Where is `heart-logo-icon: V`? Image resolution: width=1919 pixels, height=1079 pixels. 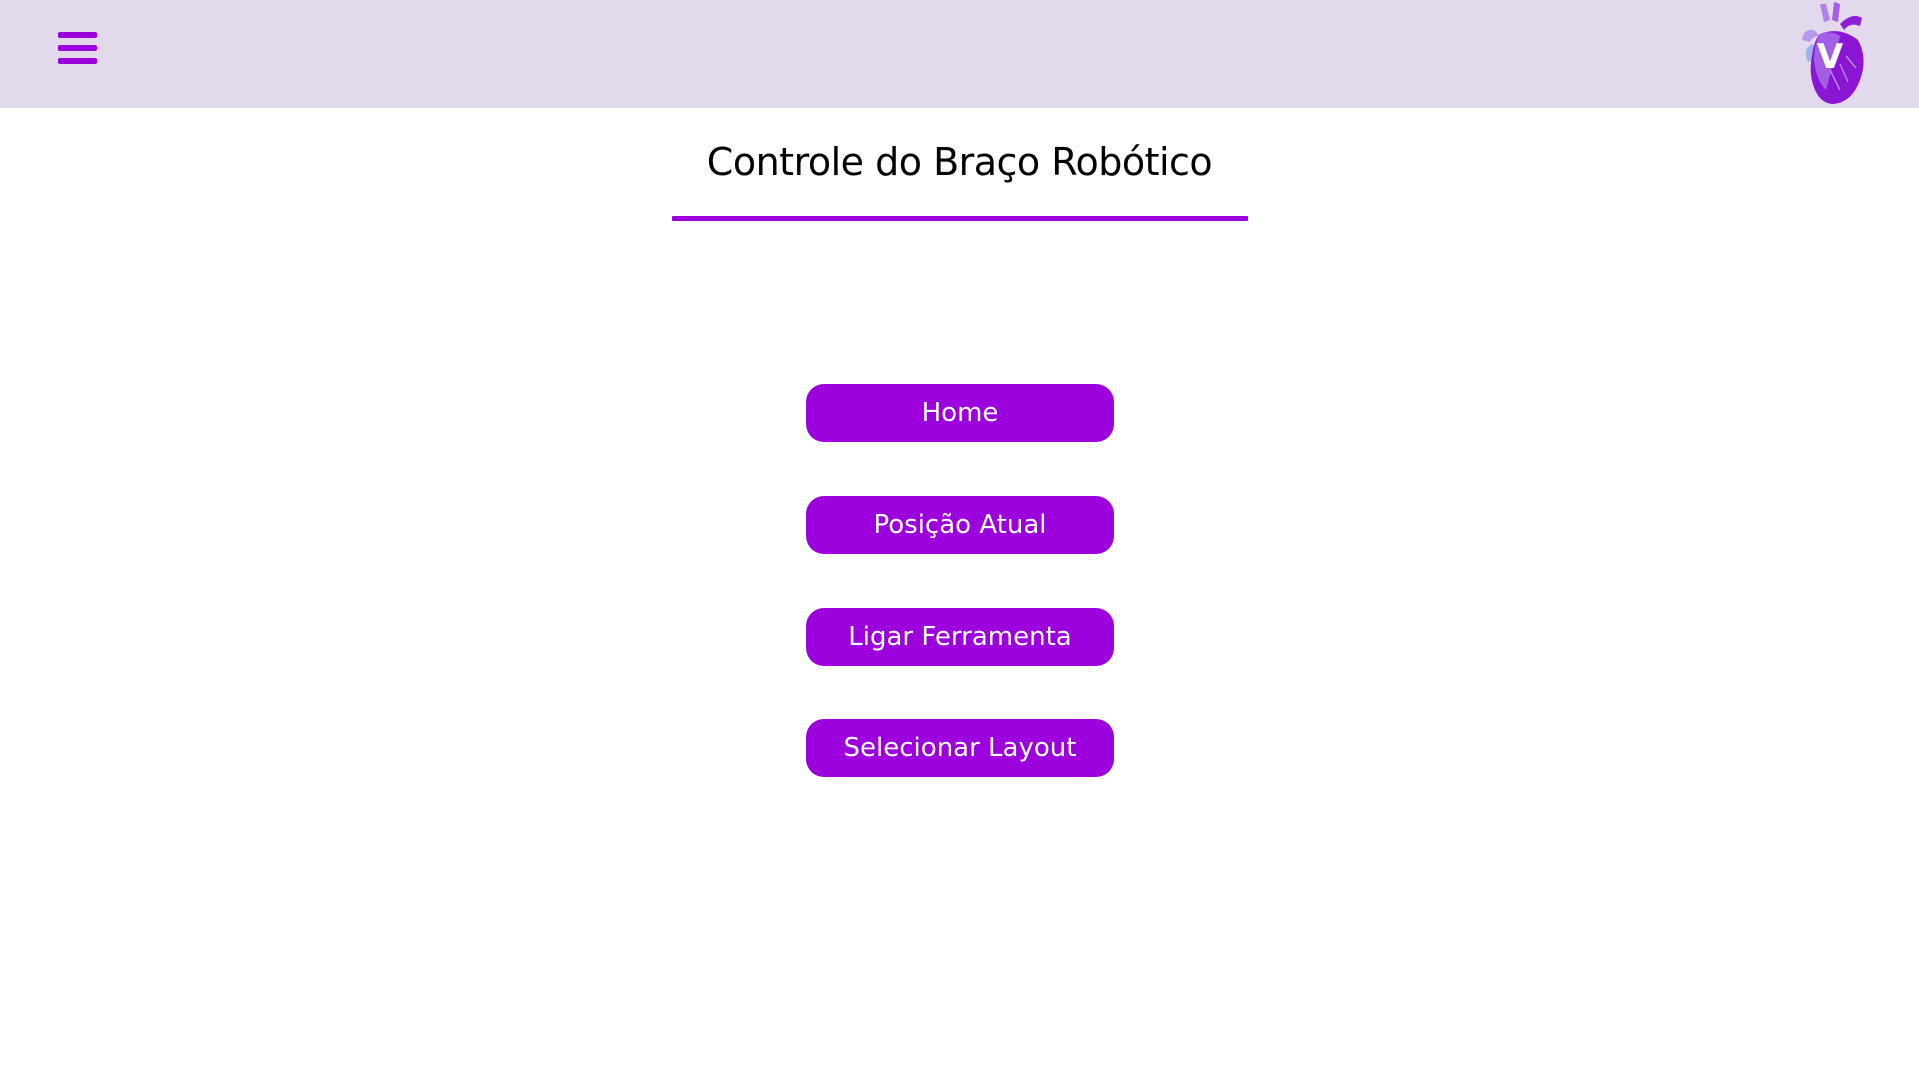 heart-logo-icon: V is located at coordinates (1830, 54).